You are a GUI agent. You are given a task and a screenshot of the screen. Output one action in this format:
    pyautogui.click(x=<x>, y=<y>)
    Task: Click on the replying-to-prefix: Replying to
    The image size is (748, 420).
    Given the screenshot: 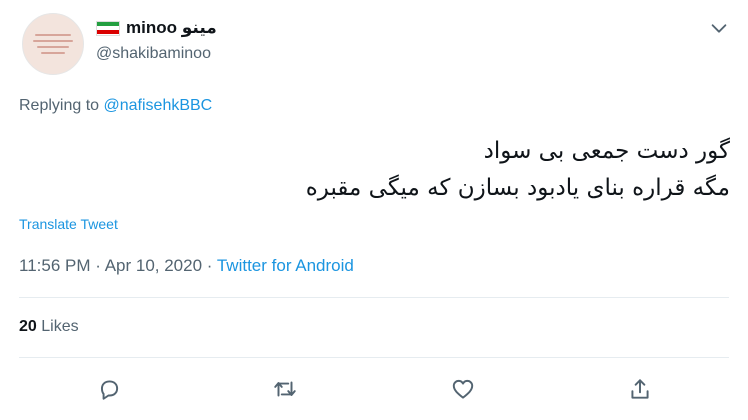 What is the action you would take?
    pyautogui.click(x=61, y=105)
    